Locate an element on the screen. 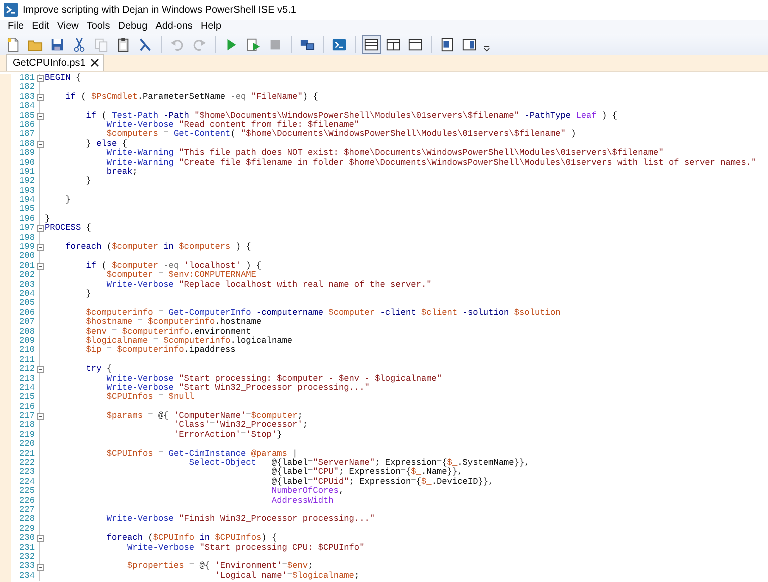 This screenshot has width=768, height=582. line-number: 203 is located at coordinates (26, 285).